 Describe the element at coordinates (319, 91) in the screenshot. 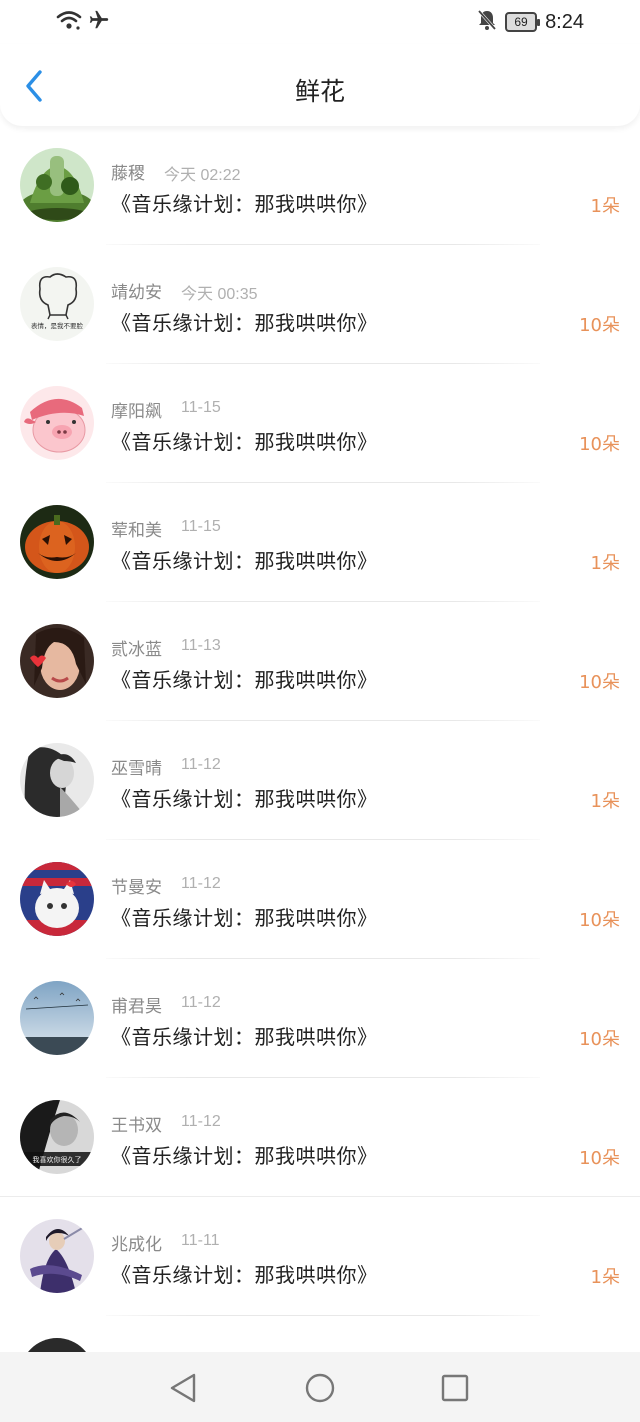

I see `page-title: 鲜花` at that location.